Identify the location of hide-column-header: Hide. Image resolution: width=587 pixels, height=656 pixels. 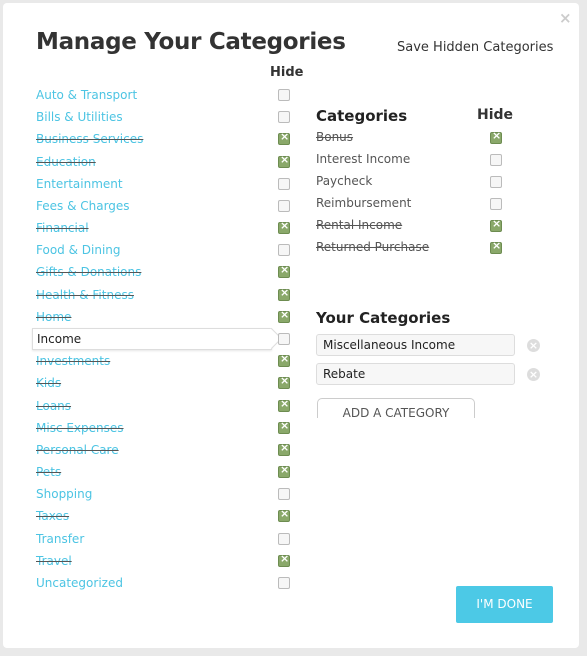
(287, 72).